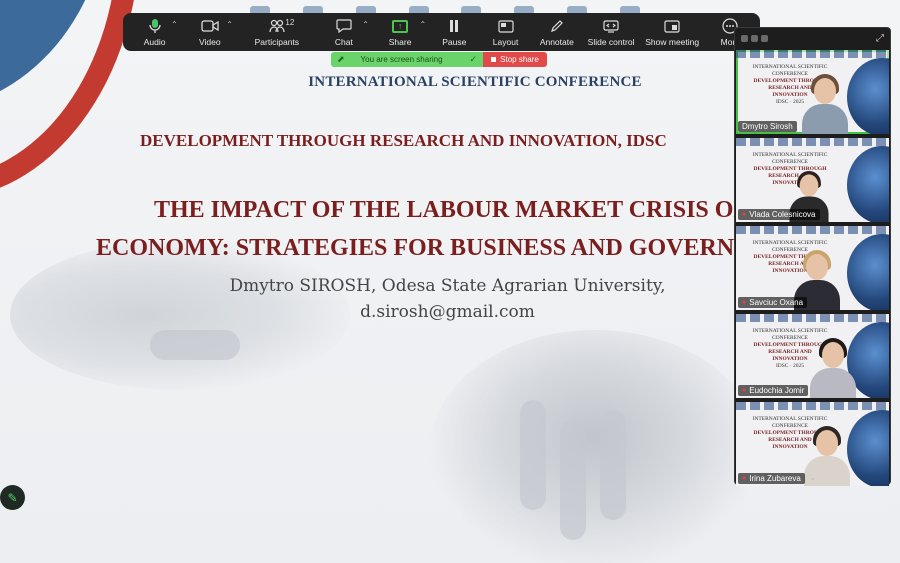 The image size is (900, 563). Describe the element at coordinates (880, 38) in the screenshot. I see `expand-icon: ⤢` at that location.